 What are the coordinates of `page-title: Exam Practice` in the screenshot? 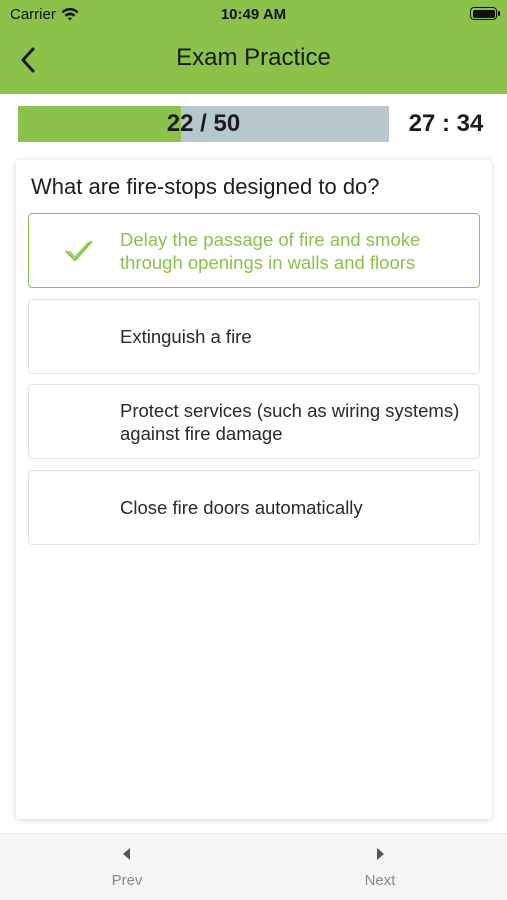 It's located at (253, 57).